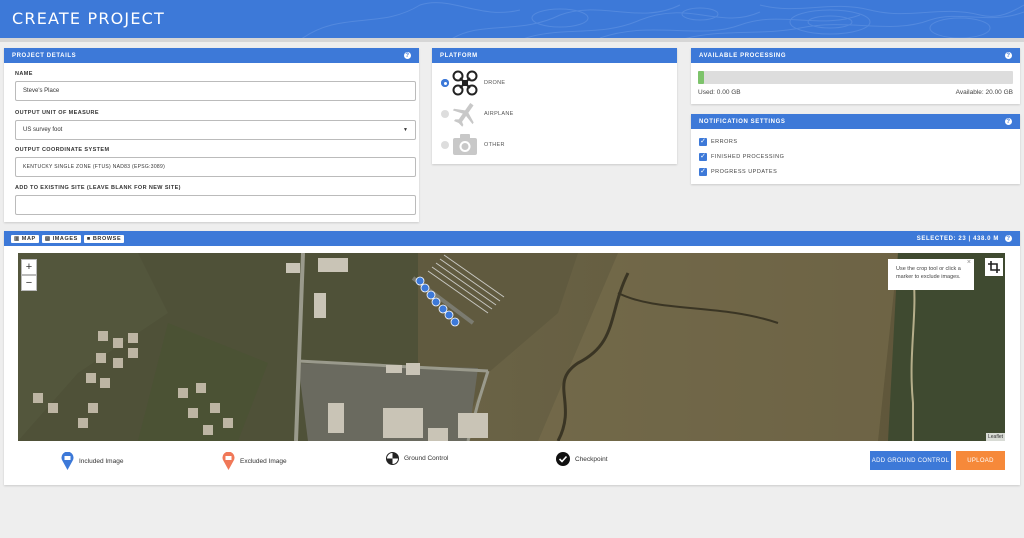  Describe the element at coordinates (744, 172) in the screenshot. I see `checkbox-label-progress-updates: PROGRESS UPDATES` at that location.